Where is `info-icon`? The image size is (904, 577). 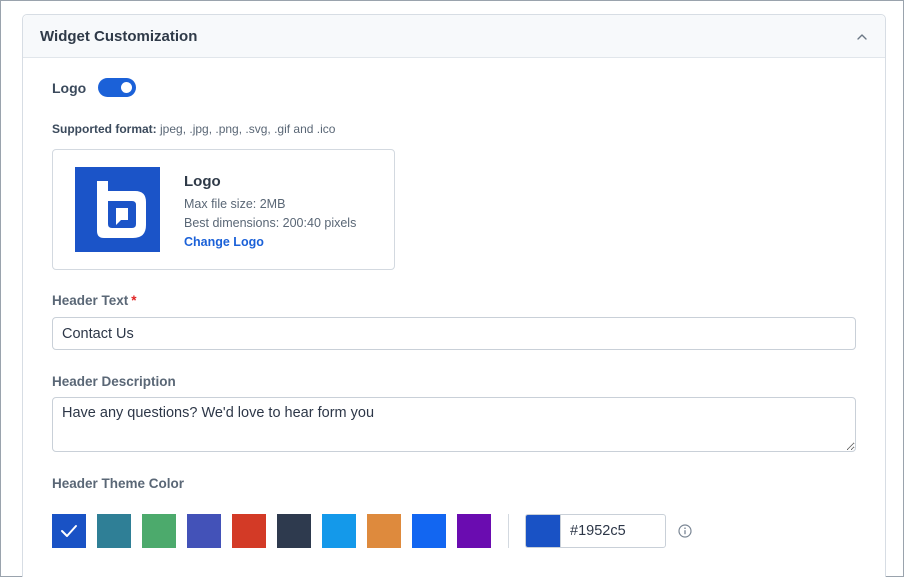 info-icon is located at coordinates (685, 531).